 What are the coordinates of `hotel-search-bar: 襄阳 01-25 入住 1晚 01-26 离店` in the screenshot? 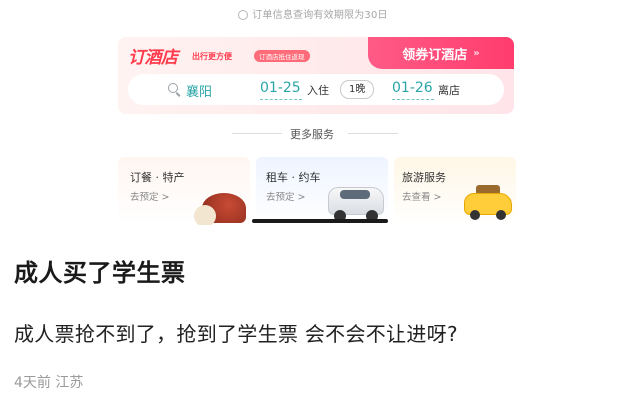 It's located at (316, 89).